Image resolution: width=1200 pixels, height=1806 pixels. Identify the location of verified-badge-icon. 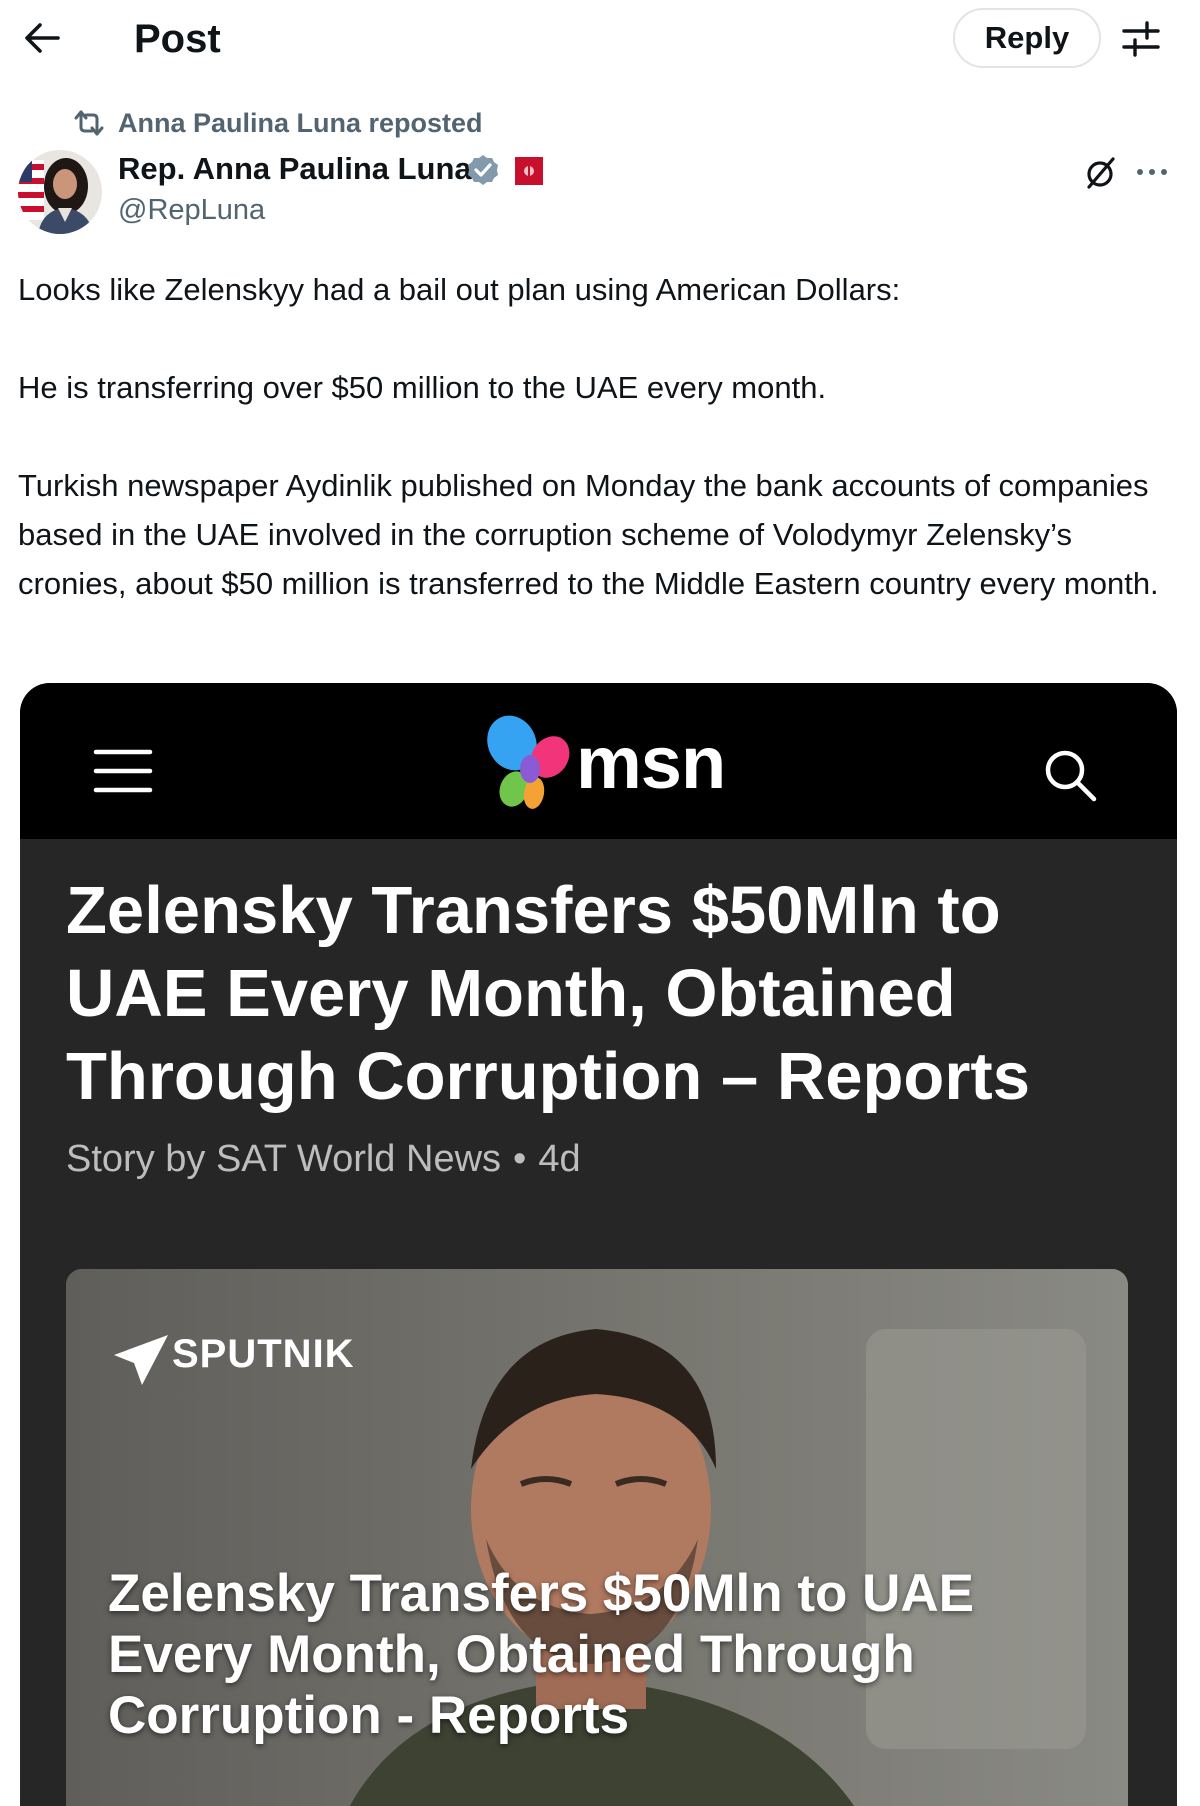
(483, 170).